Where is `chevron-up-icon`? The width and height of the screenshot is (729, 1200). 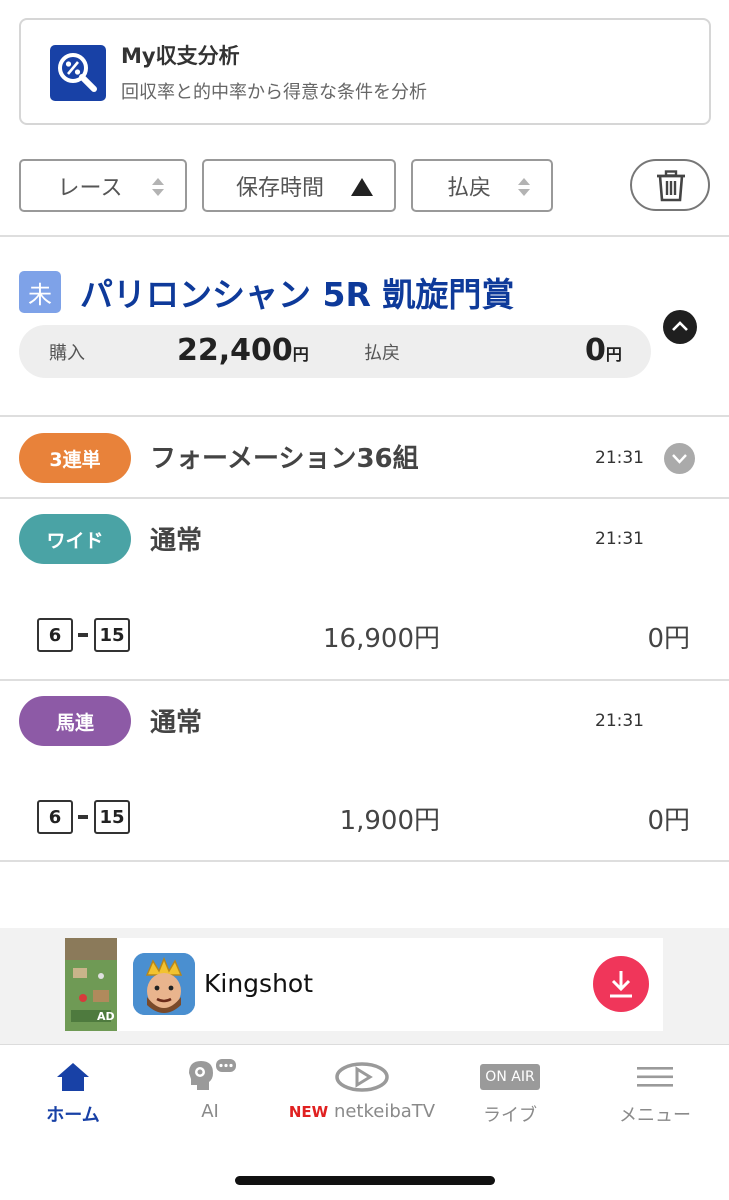
chevron-up-icon is located at coordinates (680, 326).